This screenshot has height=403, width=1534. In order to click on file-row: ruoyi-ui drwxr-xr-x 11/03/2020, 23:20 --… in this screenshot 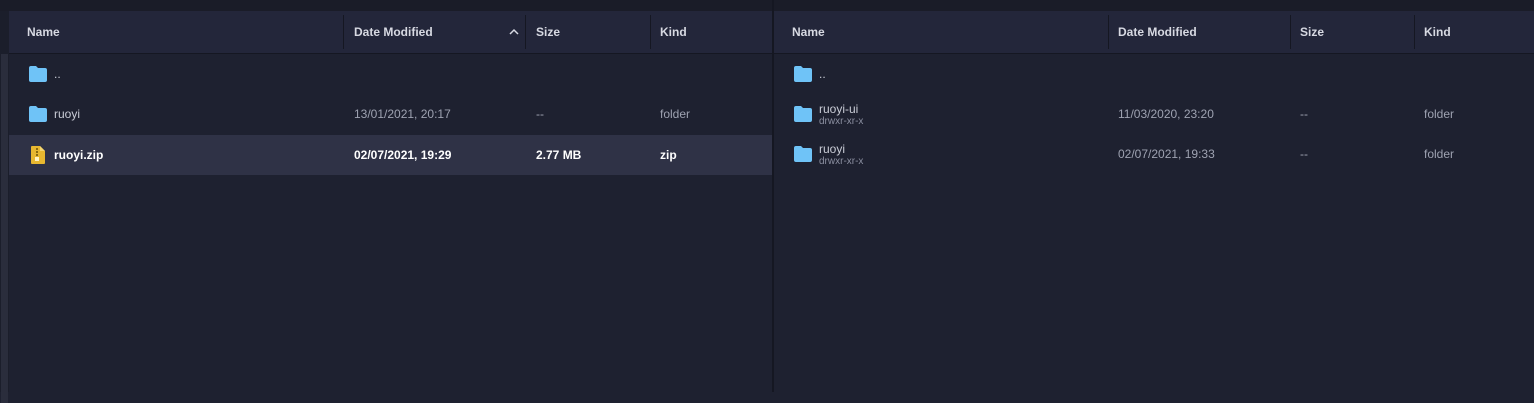, I will do `click(1154, 114)`.